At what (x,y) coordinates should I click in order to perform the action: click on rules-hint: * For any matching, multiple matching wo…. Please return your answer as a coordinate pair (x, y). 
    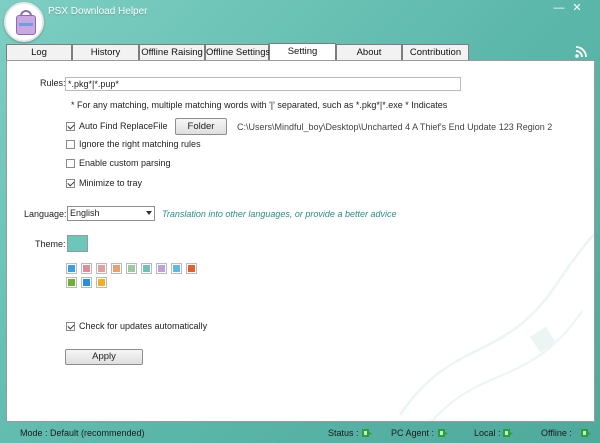
    Looking at the image, I should click on (259, 105).